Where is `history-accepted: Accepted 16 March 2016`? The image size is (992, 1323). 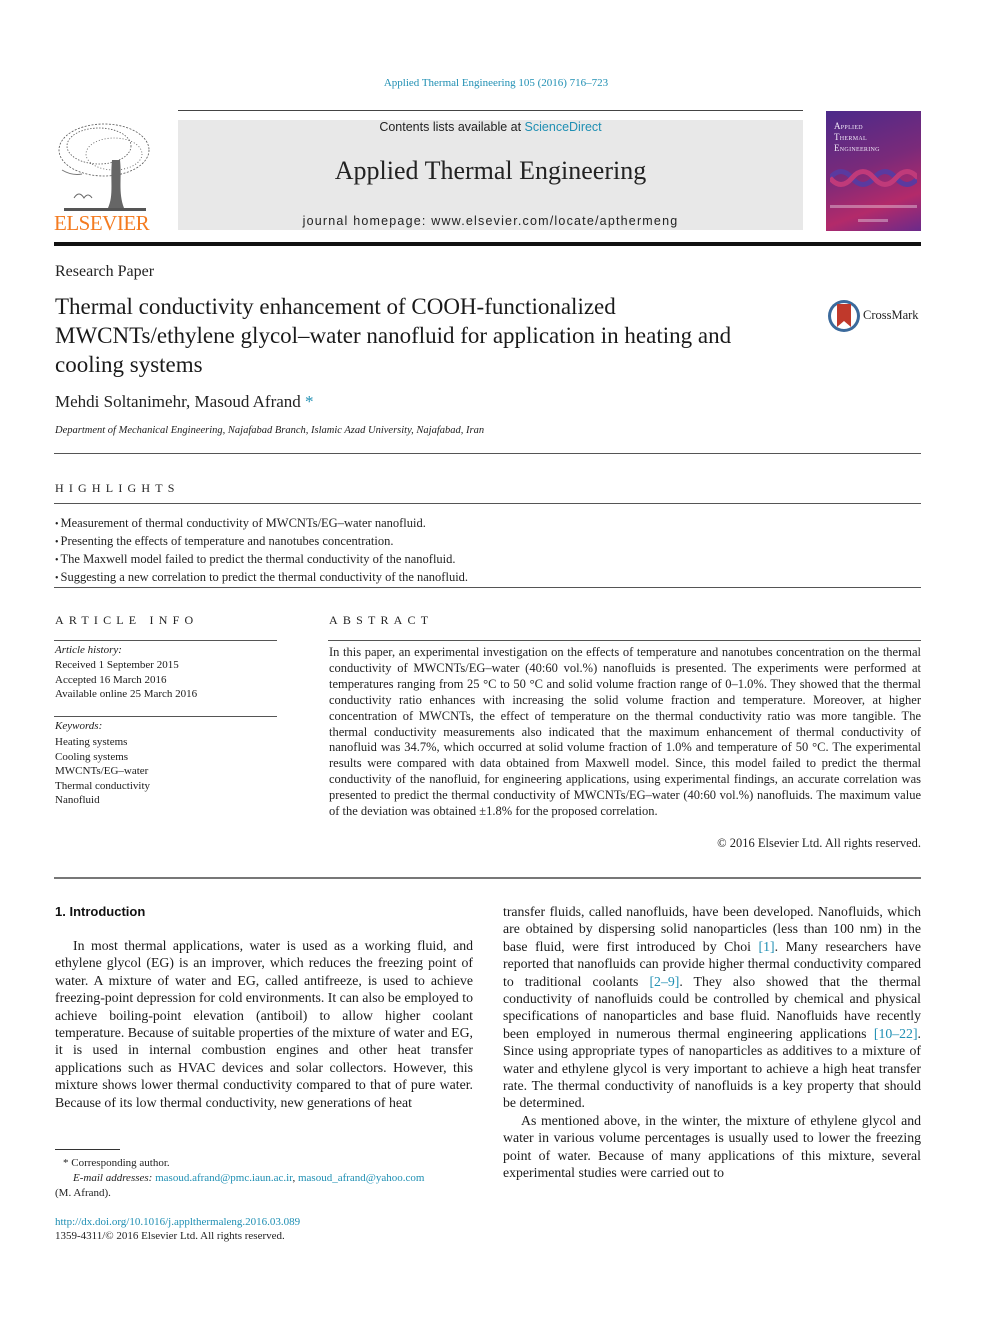 history-accepted: Accepted 16 March 2016 is located at coordinates (111, 679).